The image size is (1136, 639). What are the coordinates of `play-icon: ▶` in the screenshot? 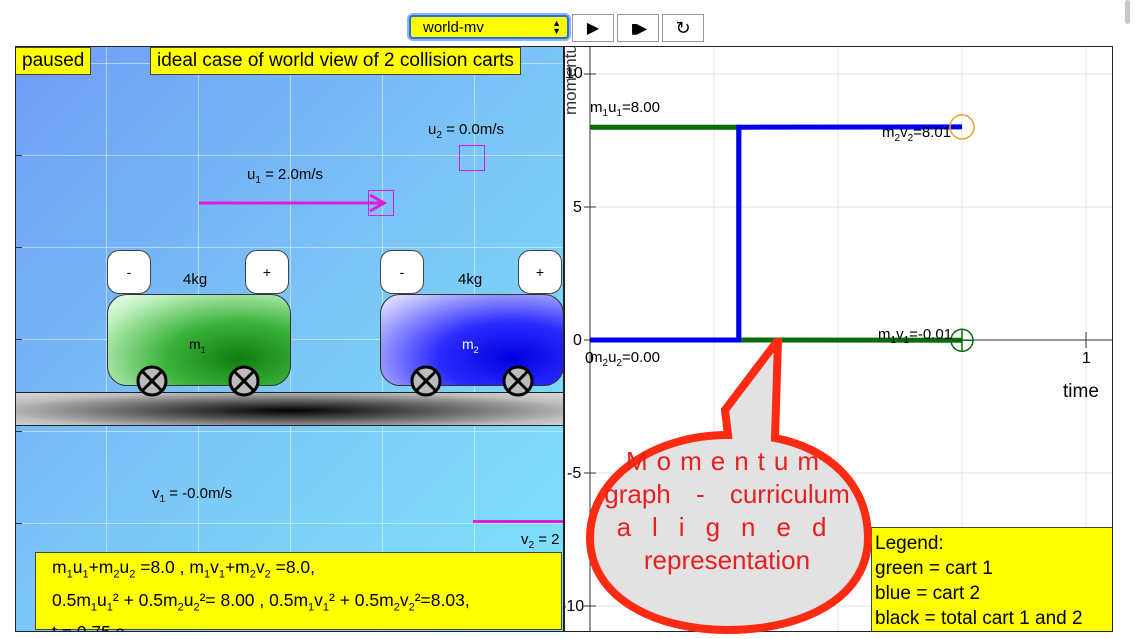 It's located at (593, 28).